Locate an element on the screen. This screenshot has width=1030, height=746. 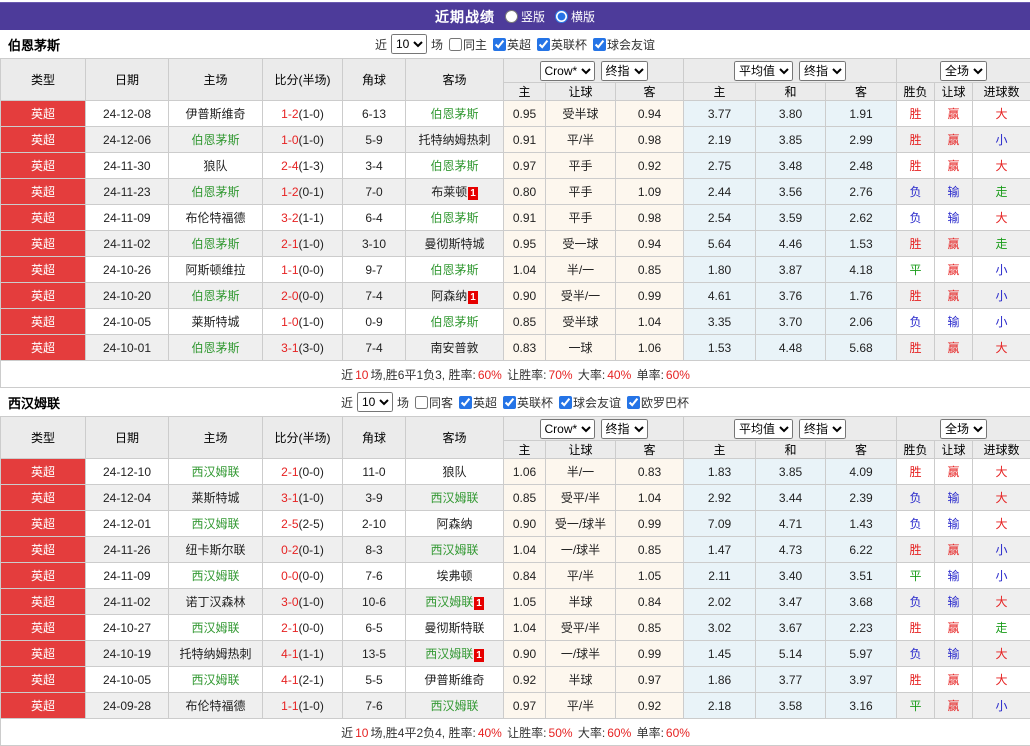
halftime-score: (0-1) is located at coordinates (311, 192).